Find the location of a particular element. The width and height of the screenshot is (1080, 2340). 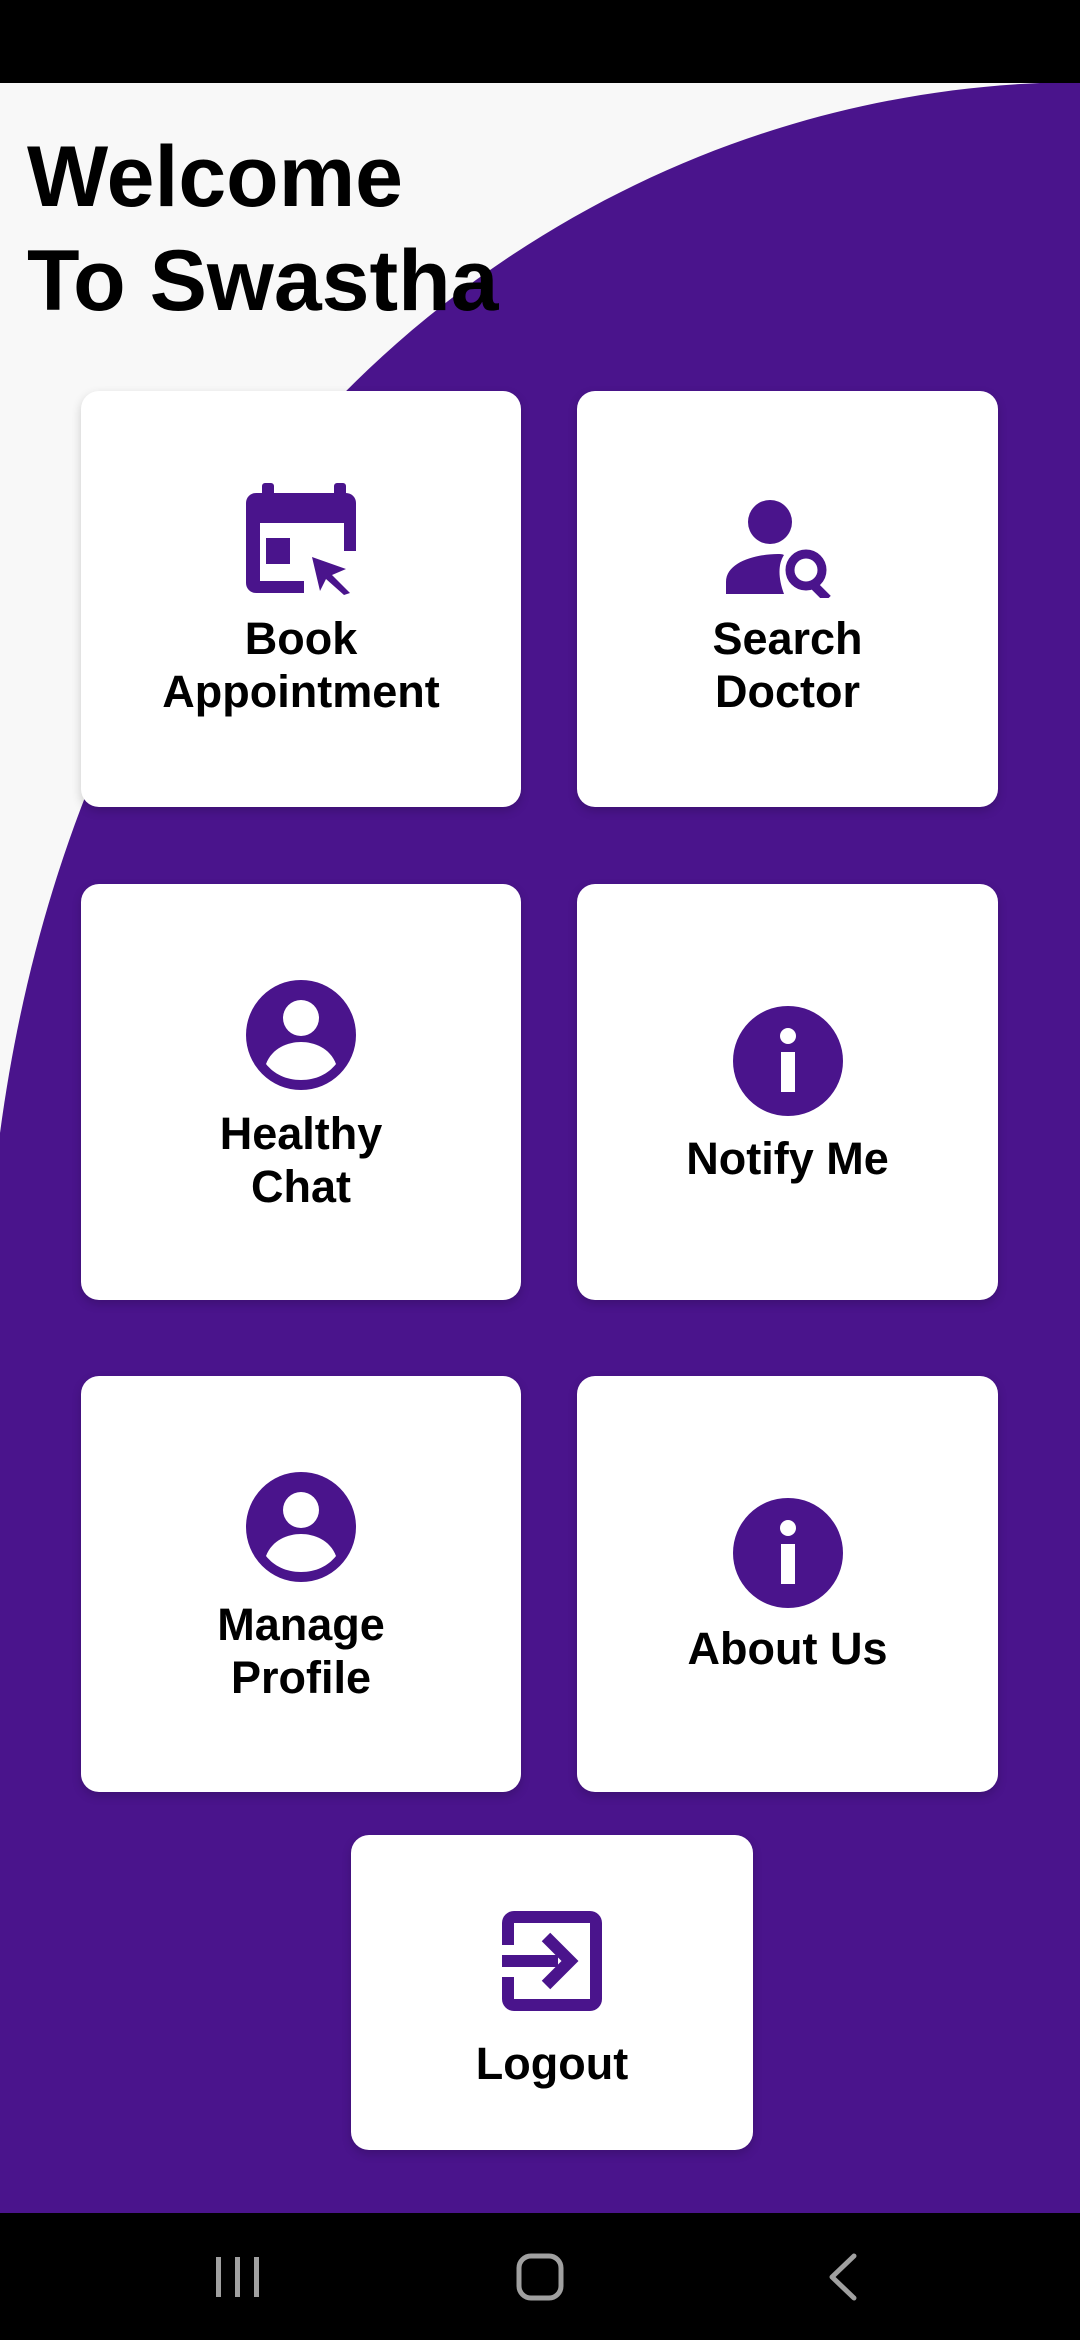

system-navigation-bar is located at coordinates (540, 2276).